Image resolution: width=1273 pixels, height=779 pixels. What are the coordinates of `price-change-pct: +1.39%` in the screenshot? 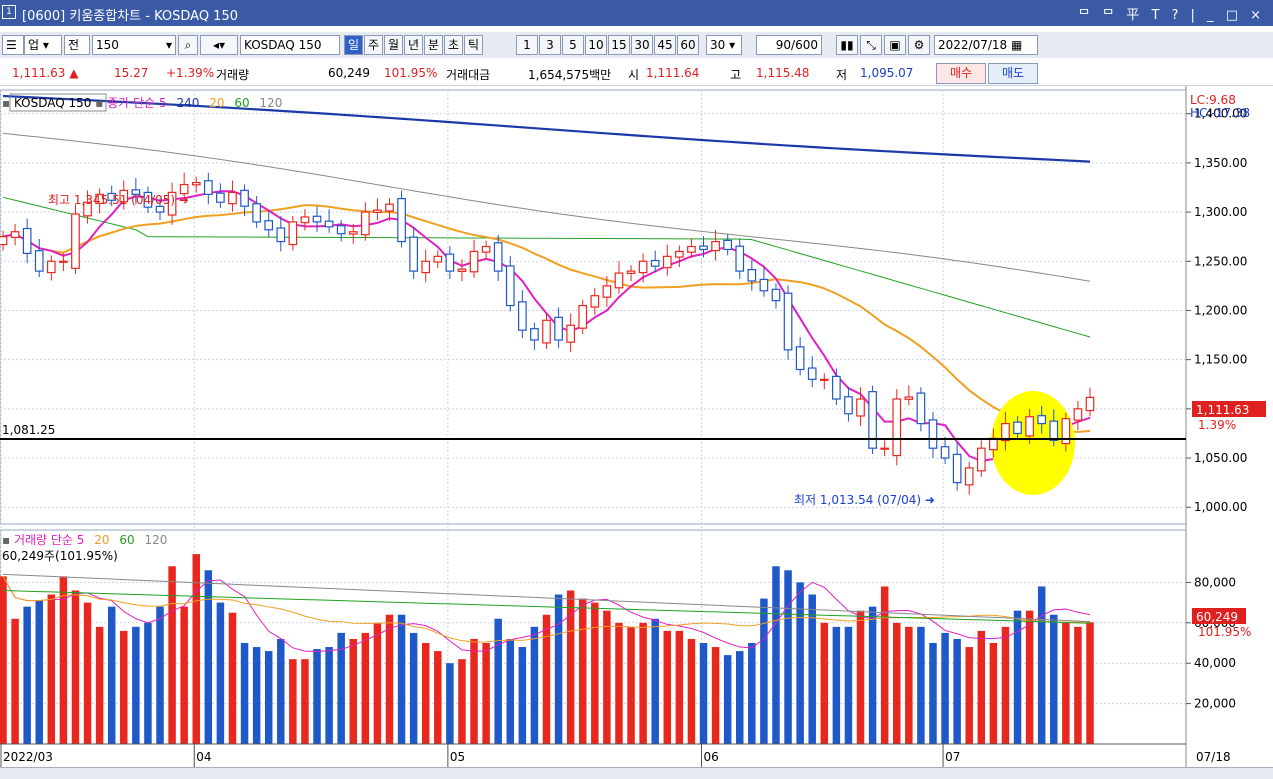 It's located at (190, 73).